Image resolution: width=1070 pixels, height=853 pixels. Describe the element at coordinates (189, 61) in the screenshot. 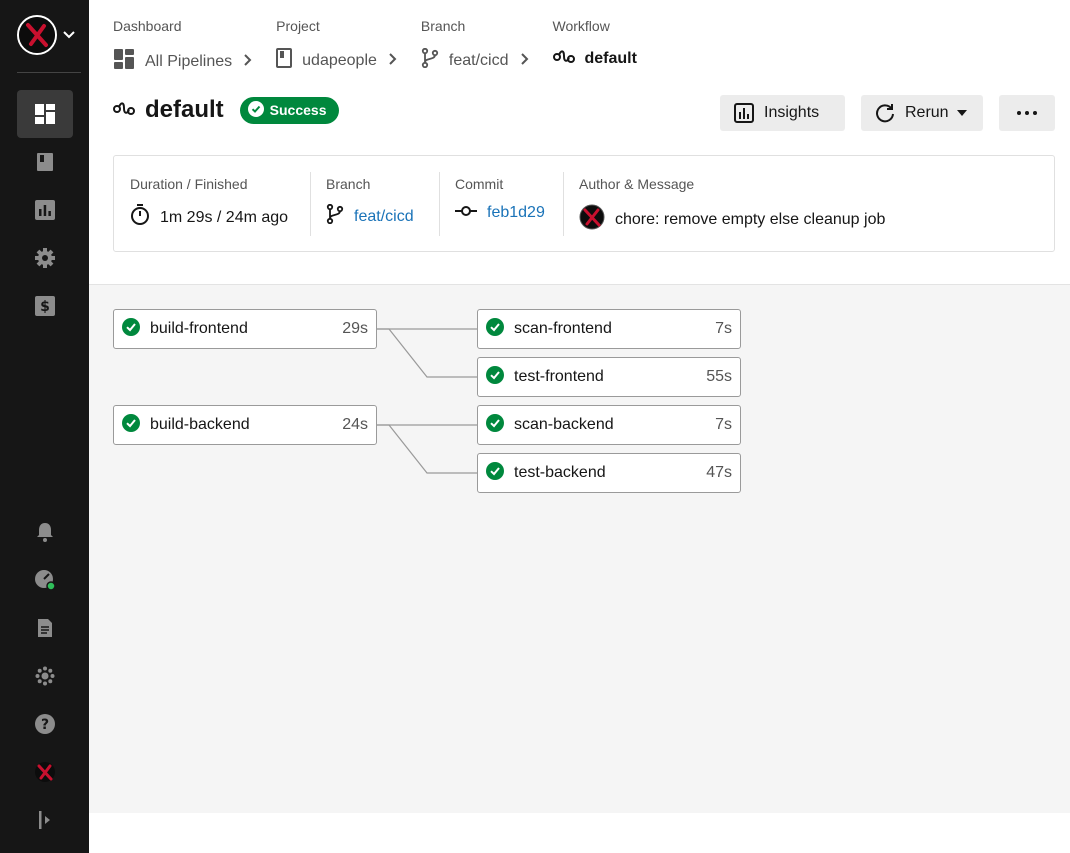

I see `breadcrumb-value: All Pipelines` at that location.